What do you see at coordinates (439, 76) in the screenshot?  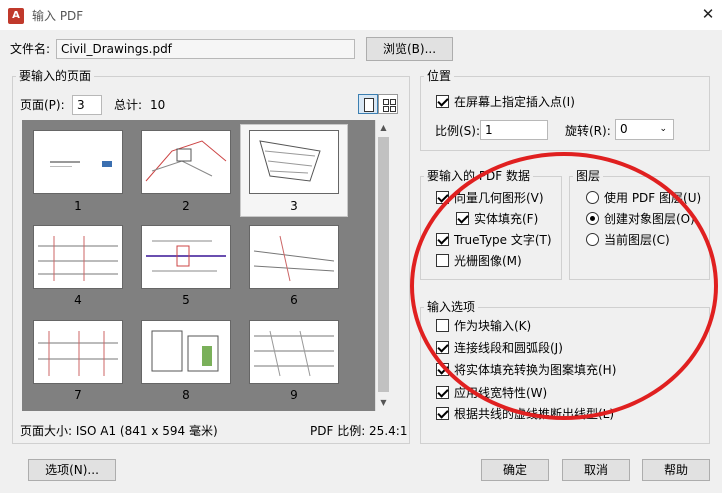 I see `position-group-label: 位置` at bounding box center [439, 76].